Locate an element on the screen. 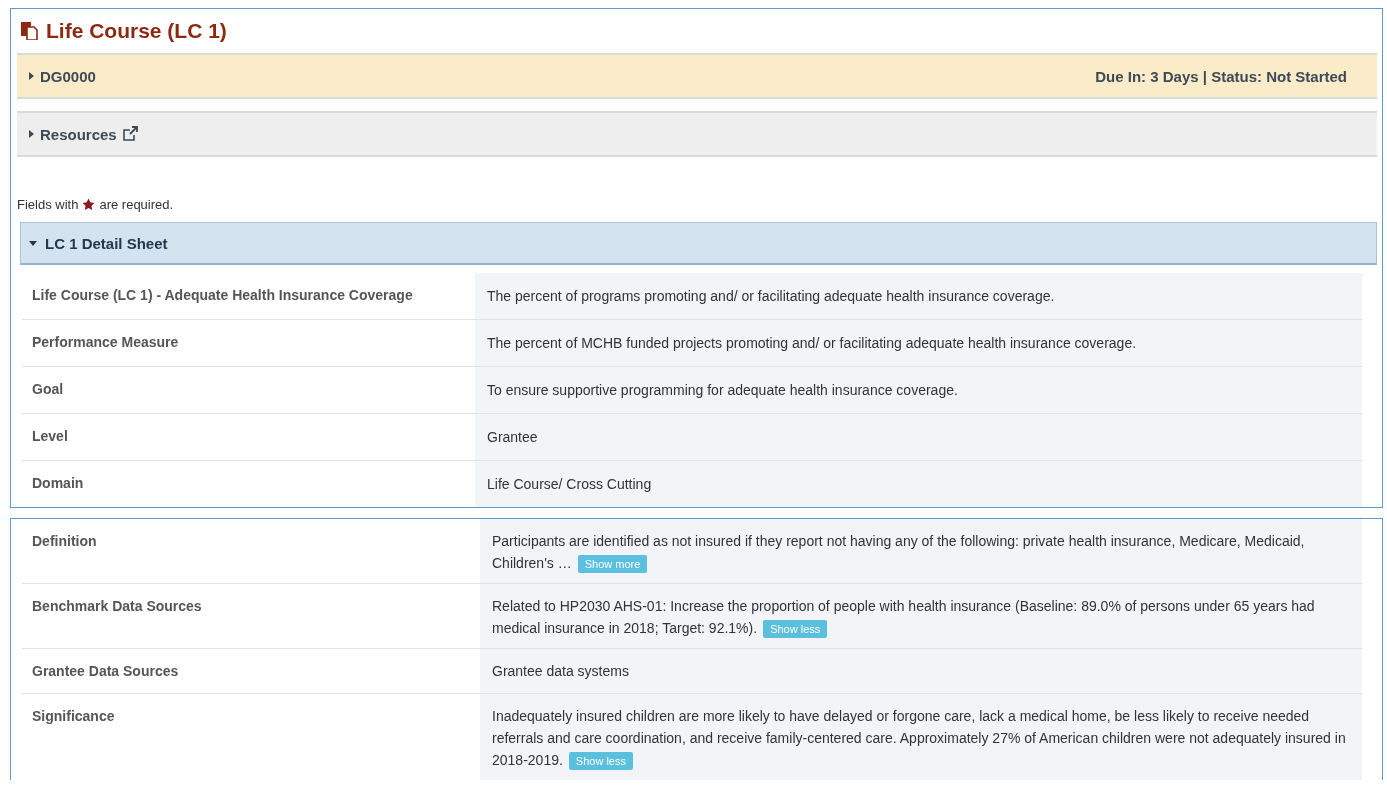  field-value: The percent of MCHB funded projects promoting and/ or facilitating adequate health insurance coverage. is located at coordinates (918, 343).